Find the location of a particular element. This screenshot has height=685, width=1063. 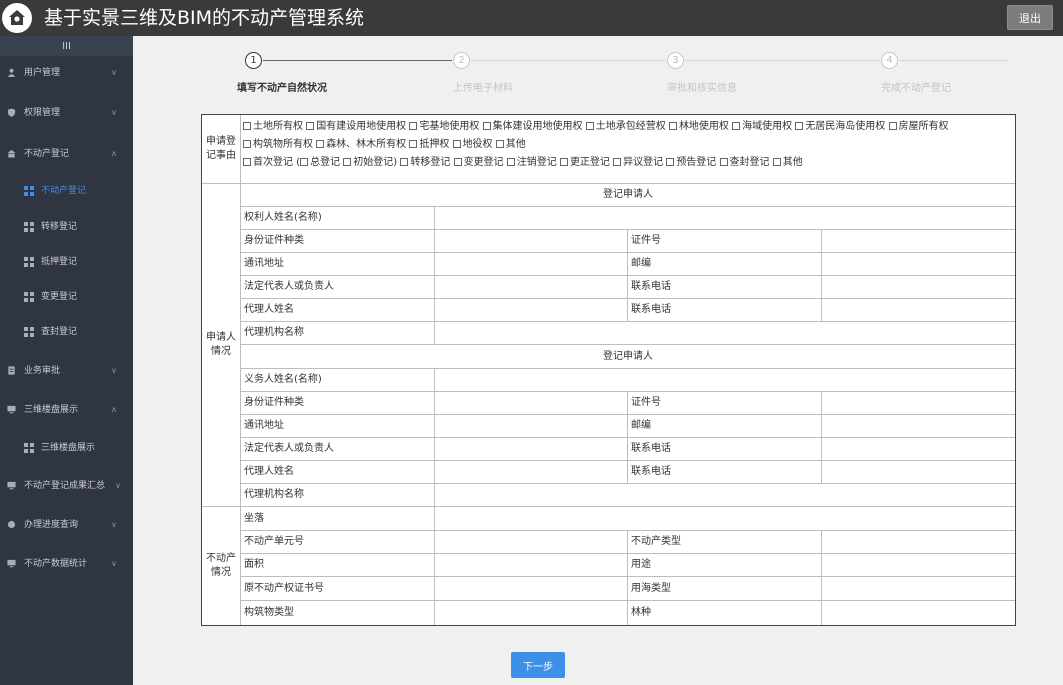

obligor-legal-rep-input is located at coordinates (531, 449).